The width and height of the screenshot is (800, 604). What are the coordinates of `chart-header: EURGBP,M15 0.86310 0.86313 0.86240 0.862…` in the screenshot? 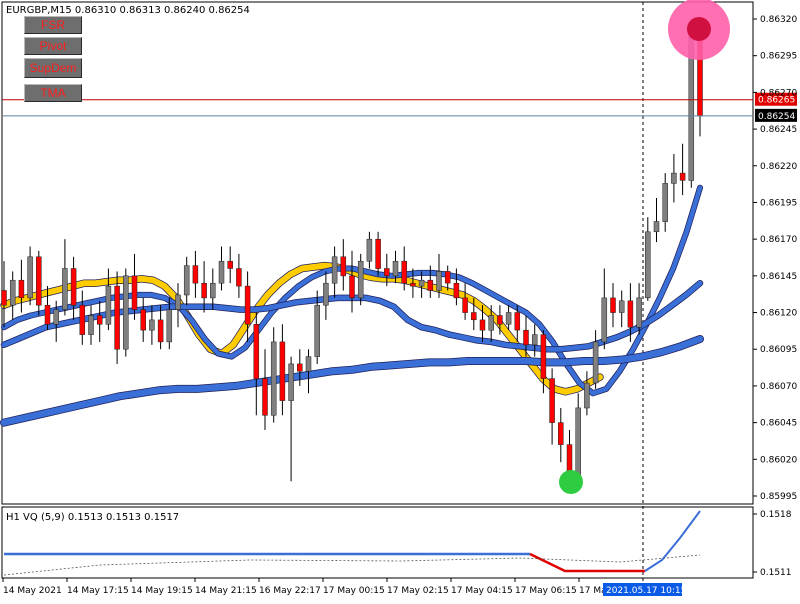 It's located at (128, 10).